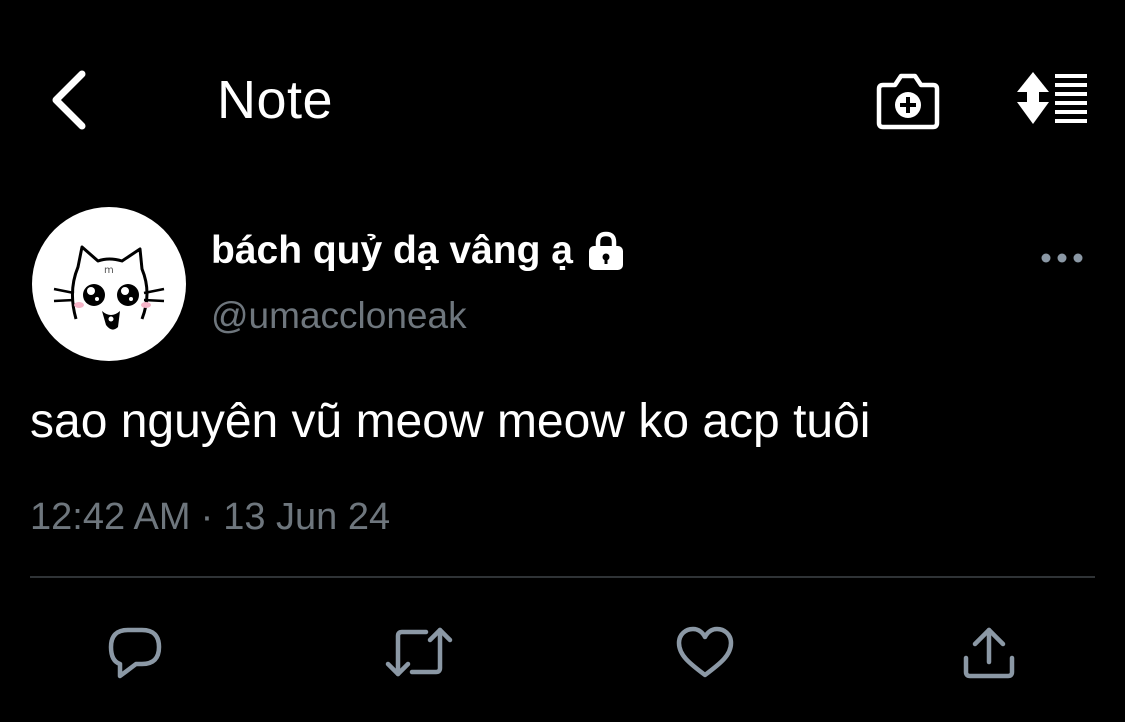 This screenshot has width=1125, height=722. I want to click on heart-icon, so click(705, 652).